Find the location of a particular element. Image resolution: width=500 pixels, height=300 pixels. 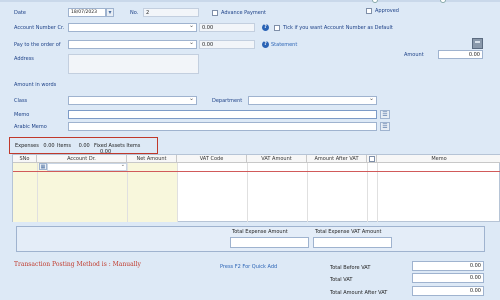

date-field: 18/07/2023 is located at coordinates (87, 12).